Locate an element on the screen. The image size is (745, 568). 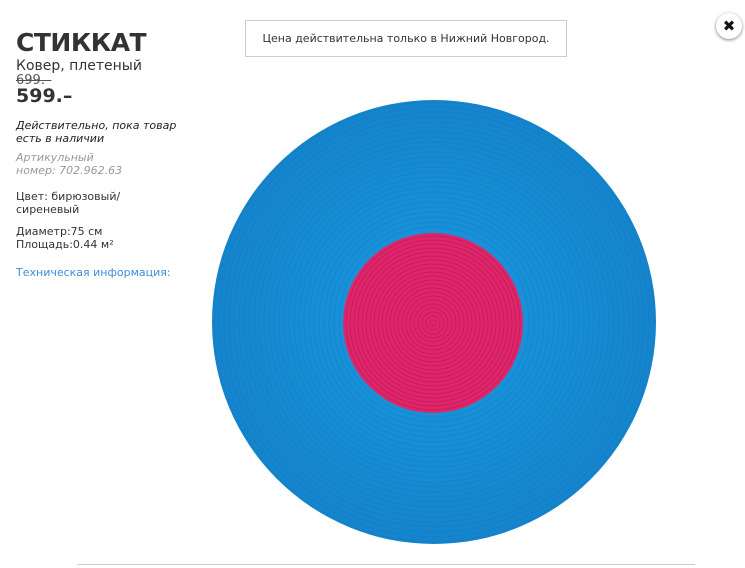
divider is located at coordinates (386, 564).